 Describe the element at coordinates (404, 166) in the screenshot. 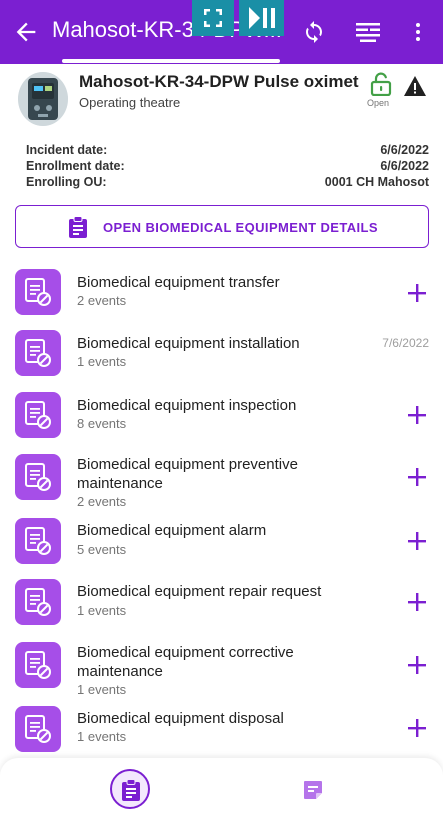

I see `enrollment-date-value: 6/6/2022` at that location.